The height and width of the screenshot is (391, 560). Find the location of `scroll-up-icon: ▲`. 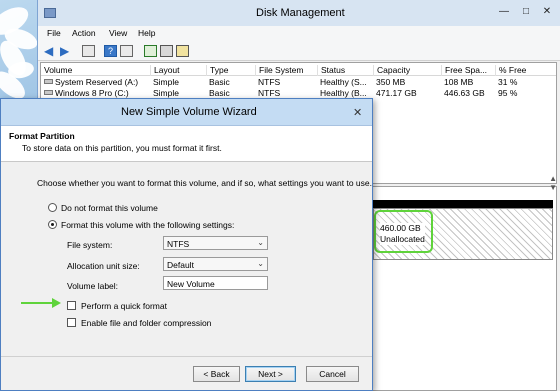

scroll-up-icon: ▲ is located at coordinates (553, 178).